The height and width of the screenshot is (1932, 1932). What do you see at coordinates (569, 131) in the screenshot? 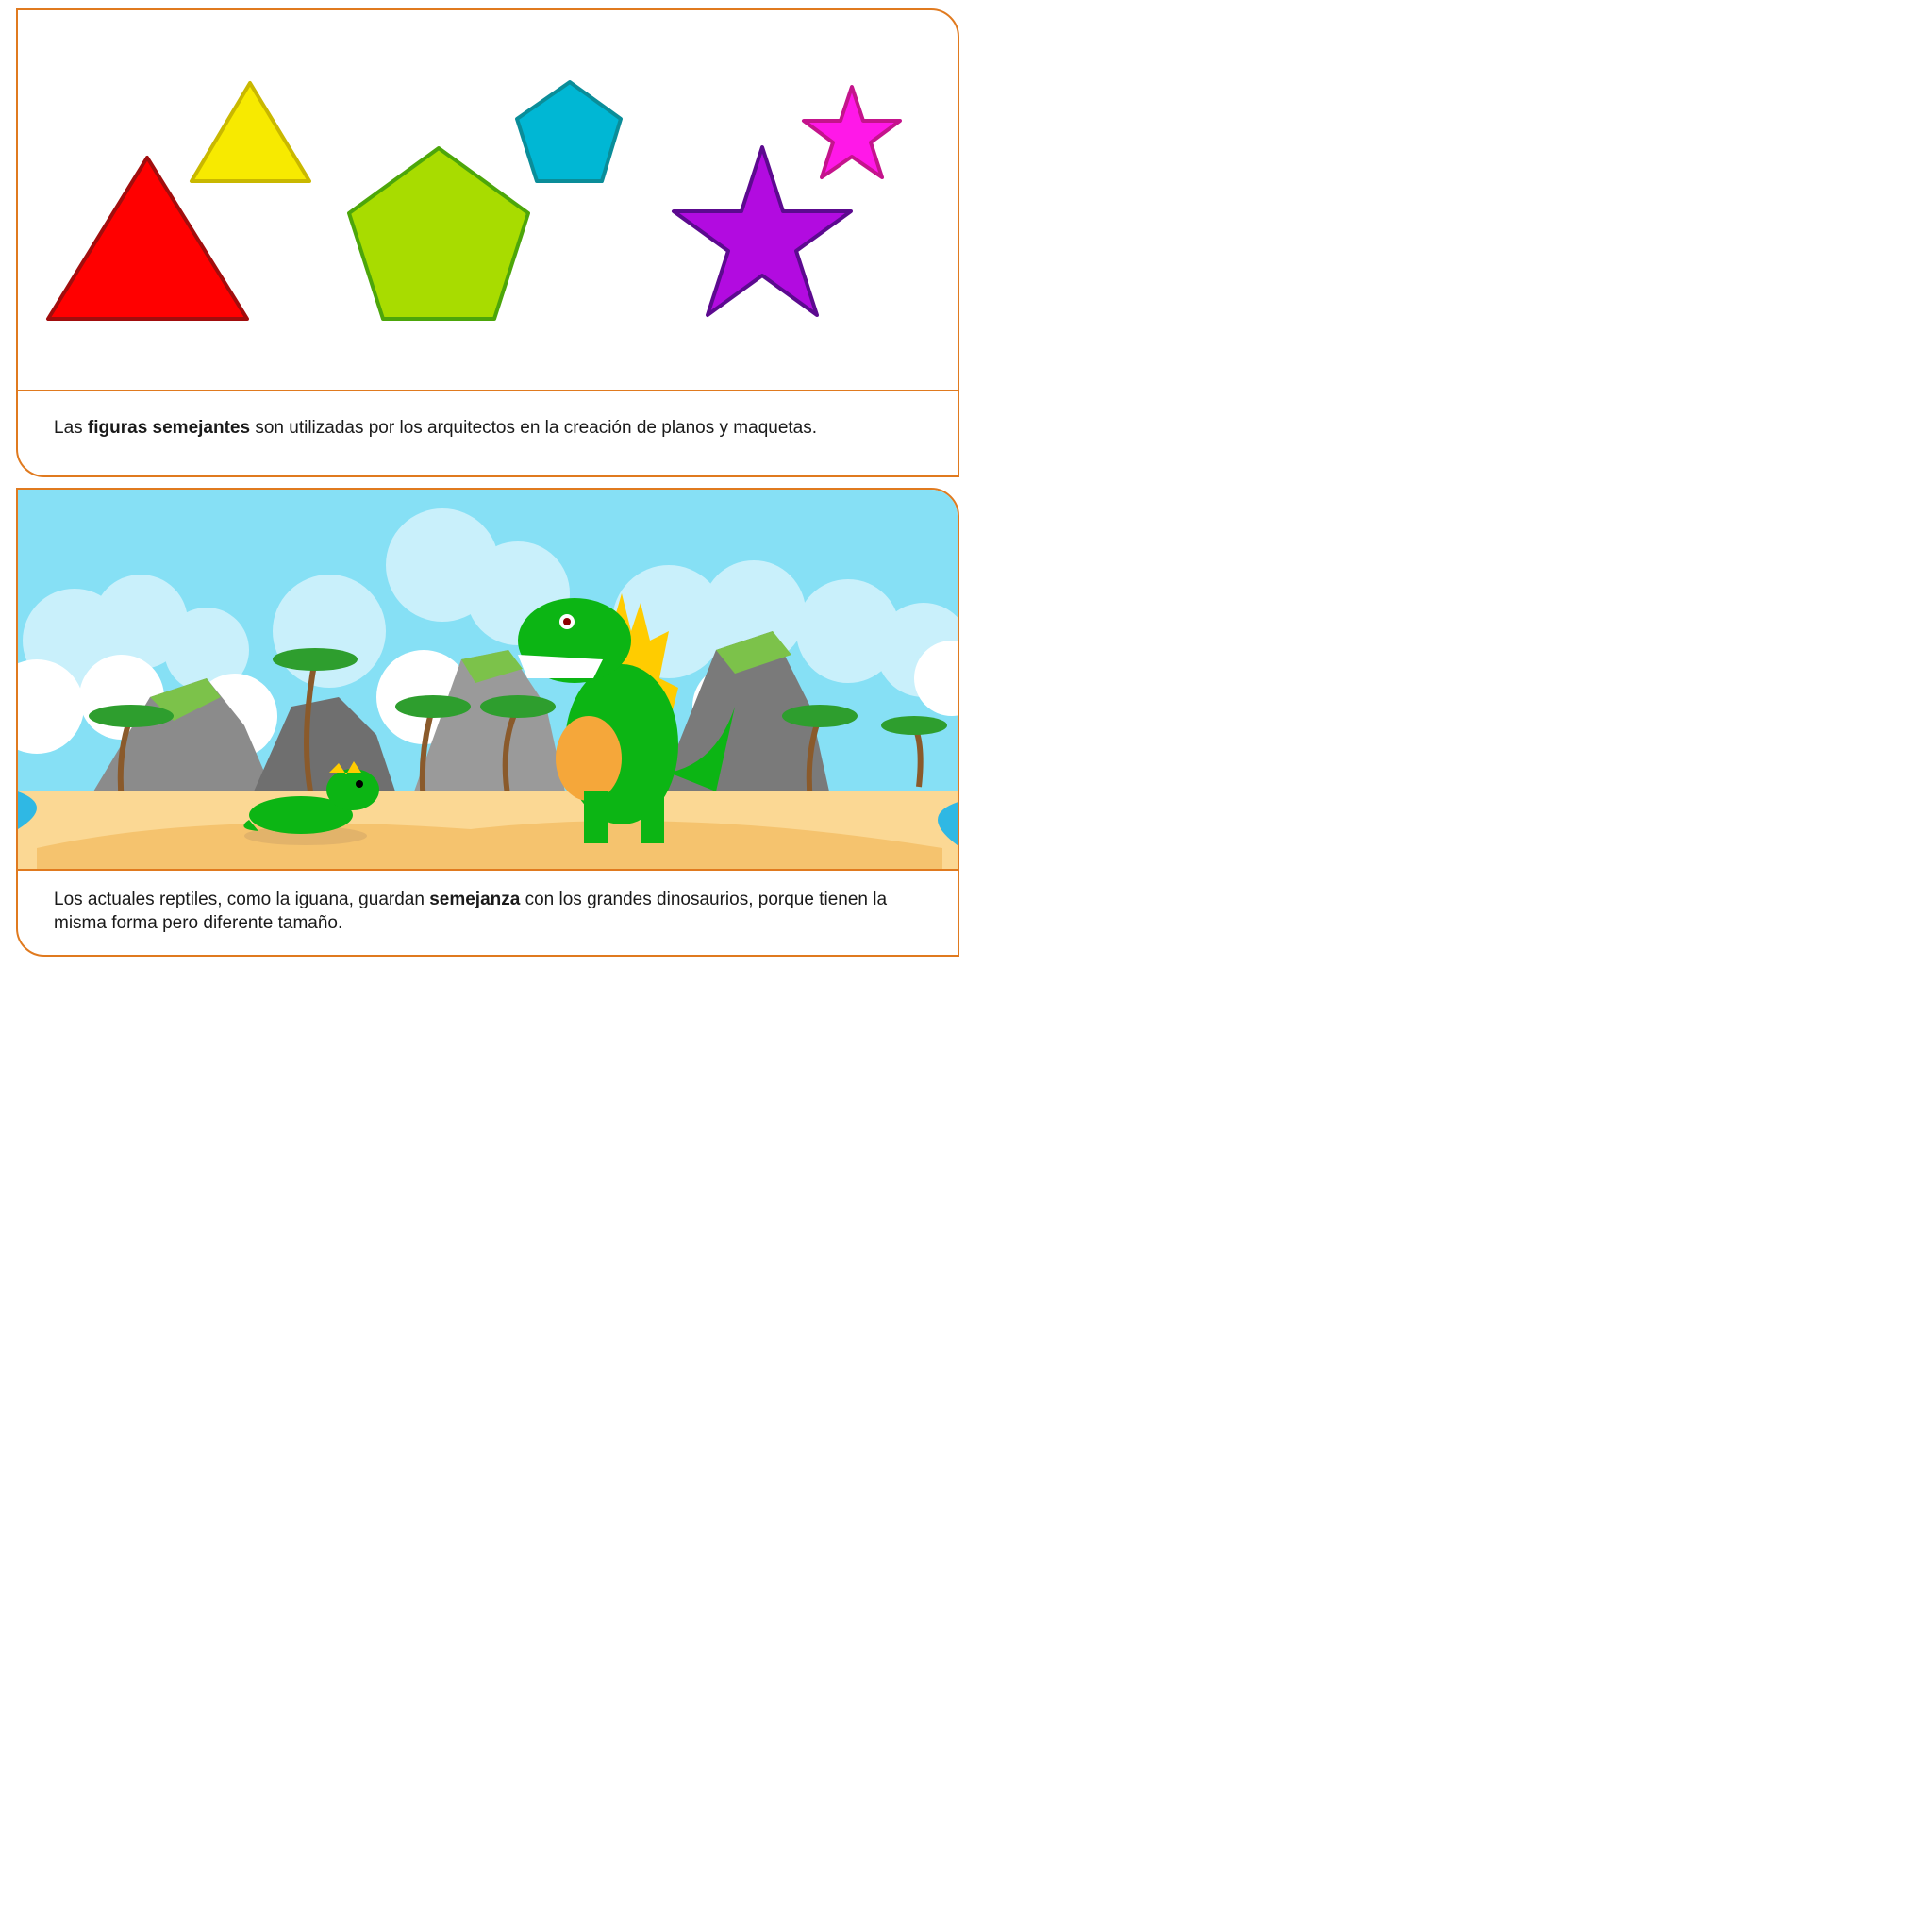
I see `small-cyan-pentagon` at bounding box center [569, 131].